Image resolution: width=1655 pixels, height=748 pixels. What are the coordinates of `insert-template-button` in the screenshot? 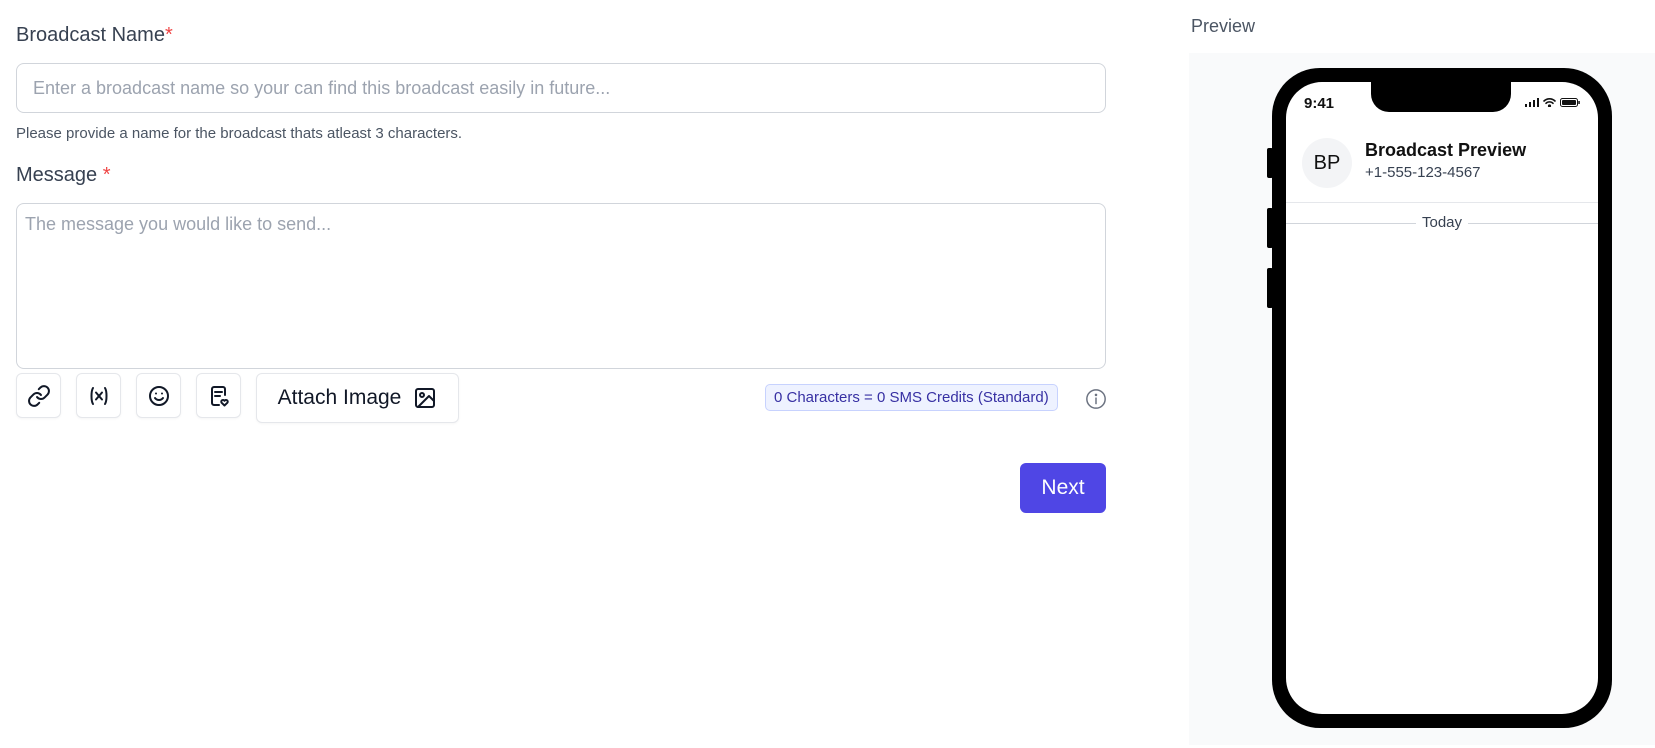 It's located at (218, 395).